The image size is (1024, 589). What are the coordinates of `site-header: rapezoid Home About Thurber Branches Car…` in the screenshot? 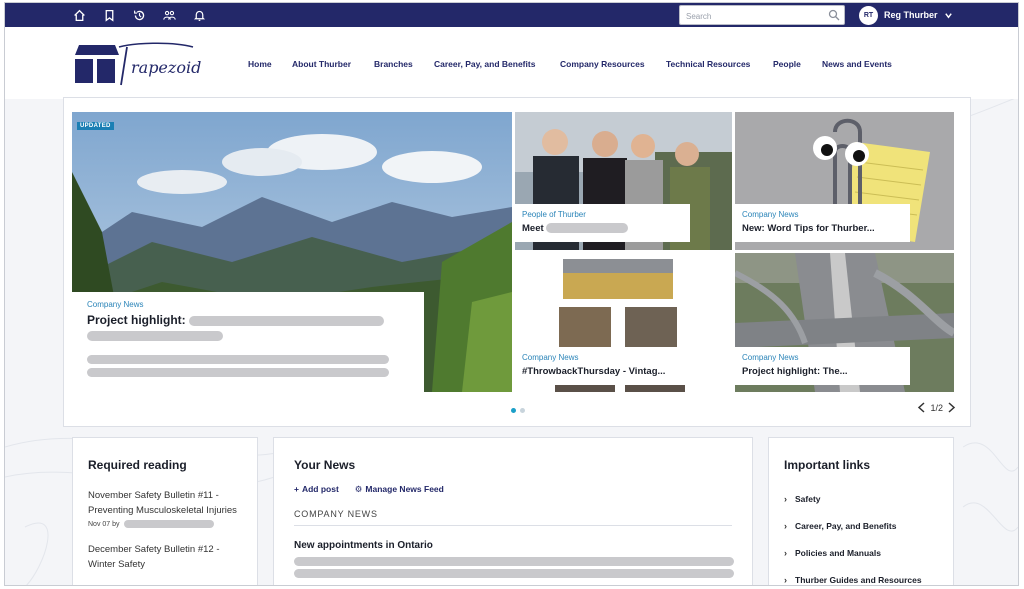 It's located at (511, 63).